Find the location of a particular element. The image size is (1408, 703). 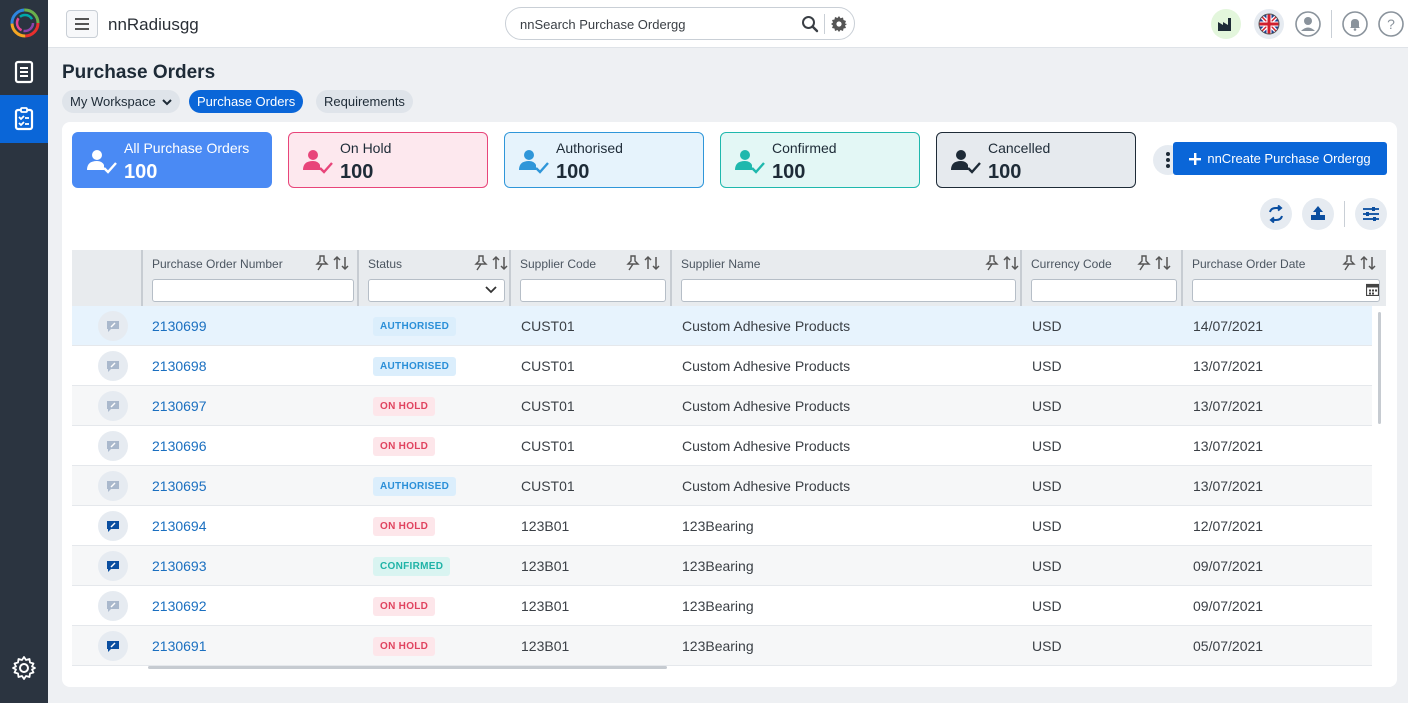

po-number-link: 2130698 is located at coordinates (179, 366).